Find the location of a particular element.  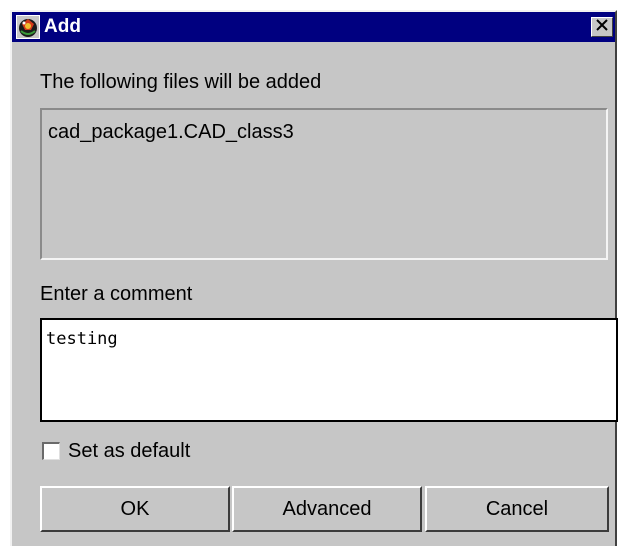

ok-button: OK is located at coordinates (135, 509).